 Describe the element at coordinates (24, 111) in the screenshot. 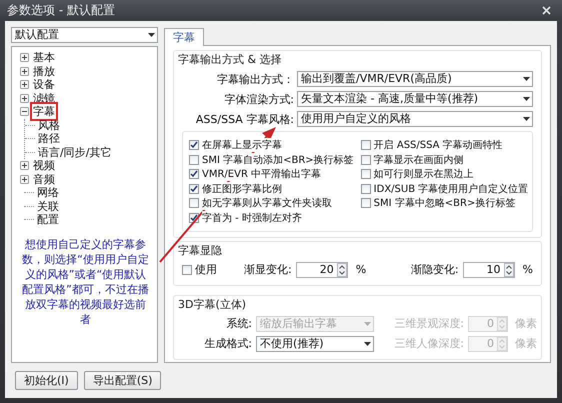

I see `collapse-icon` at that location.